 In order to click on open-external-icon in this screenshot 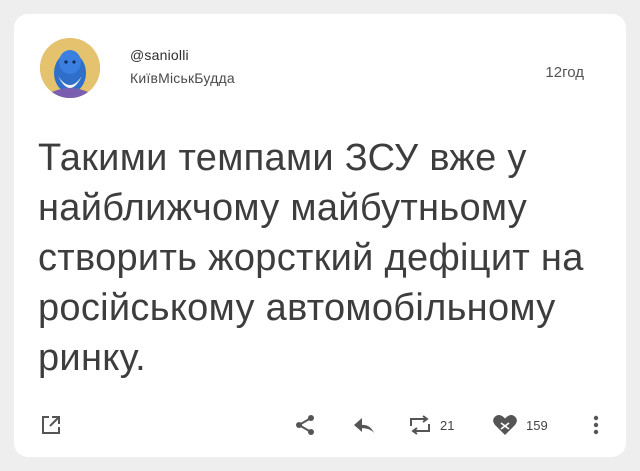, I will do `click(51, 425)`.